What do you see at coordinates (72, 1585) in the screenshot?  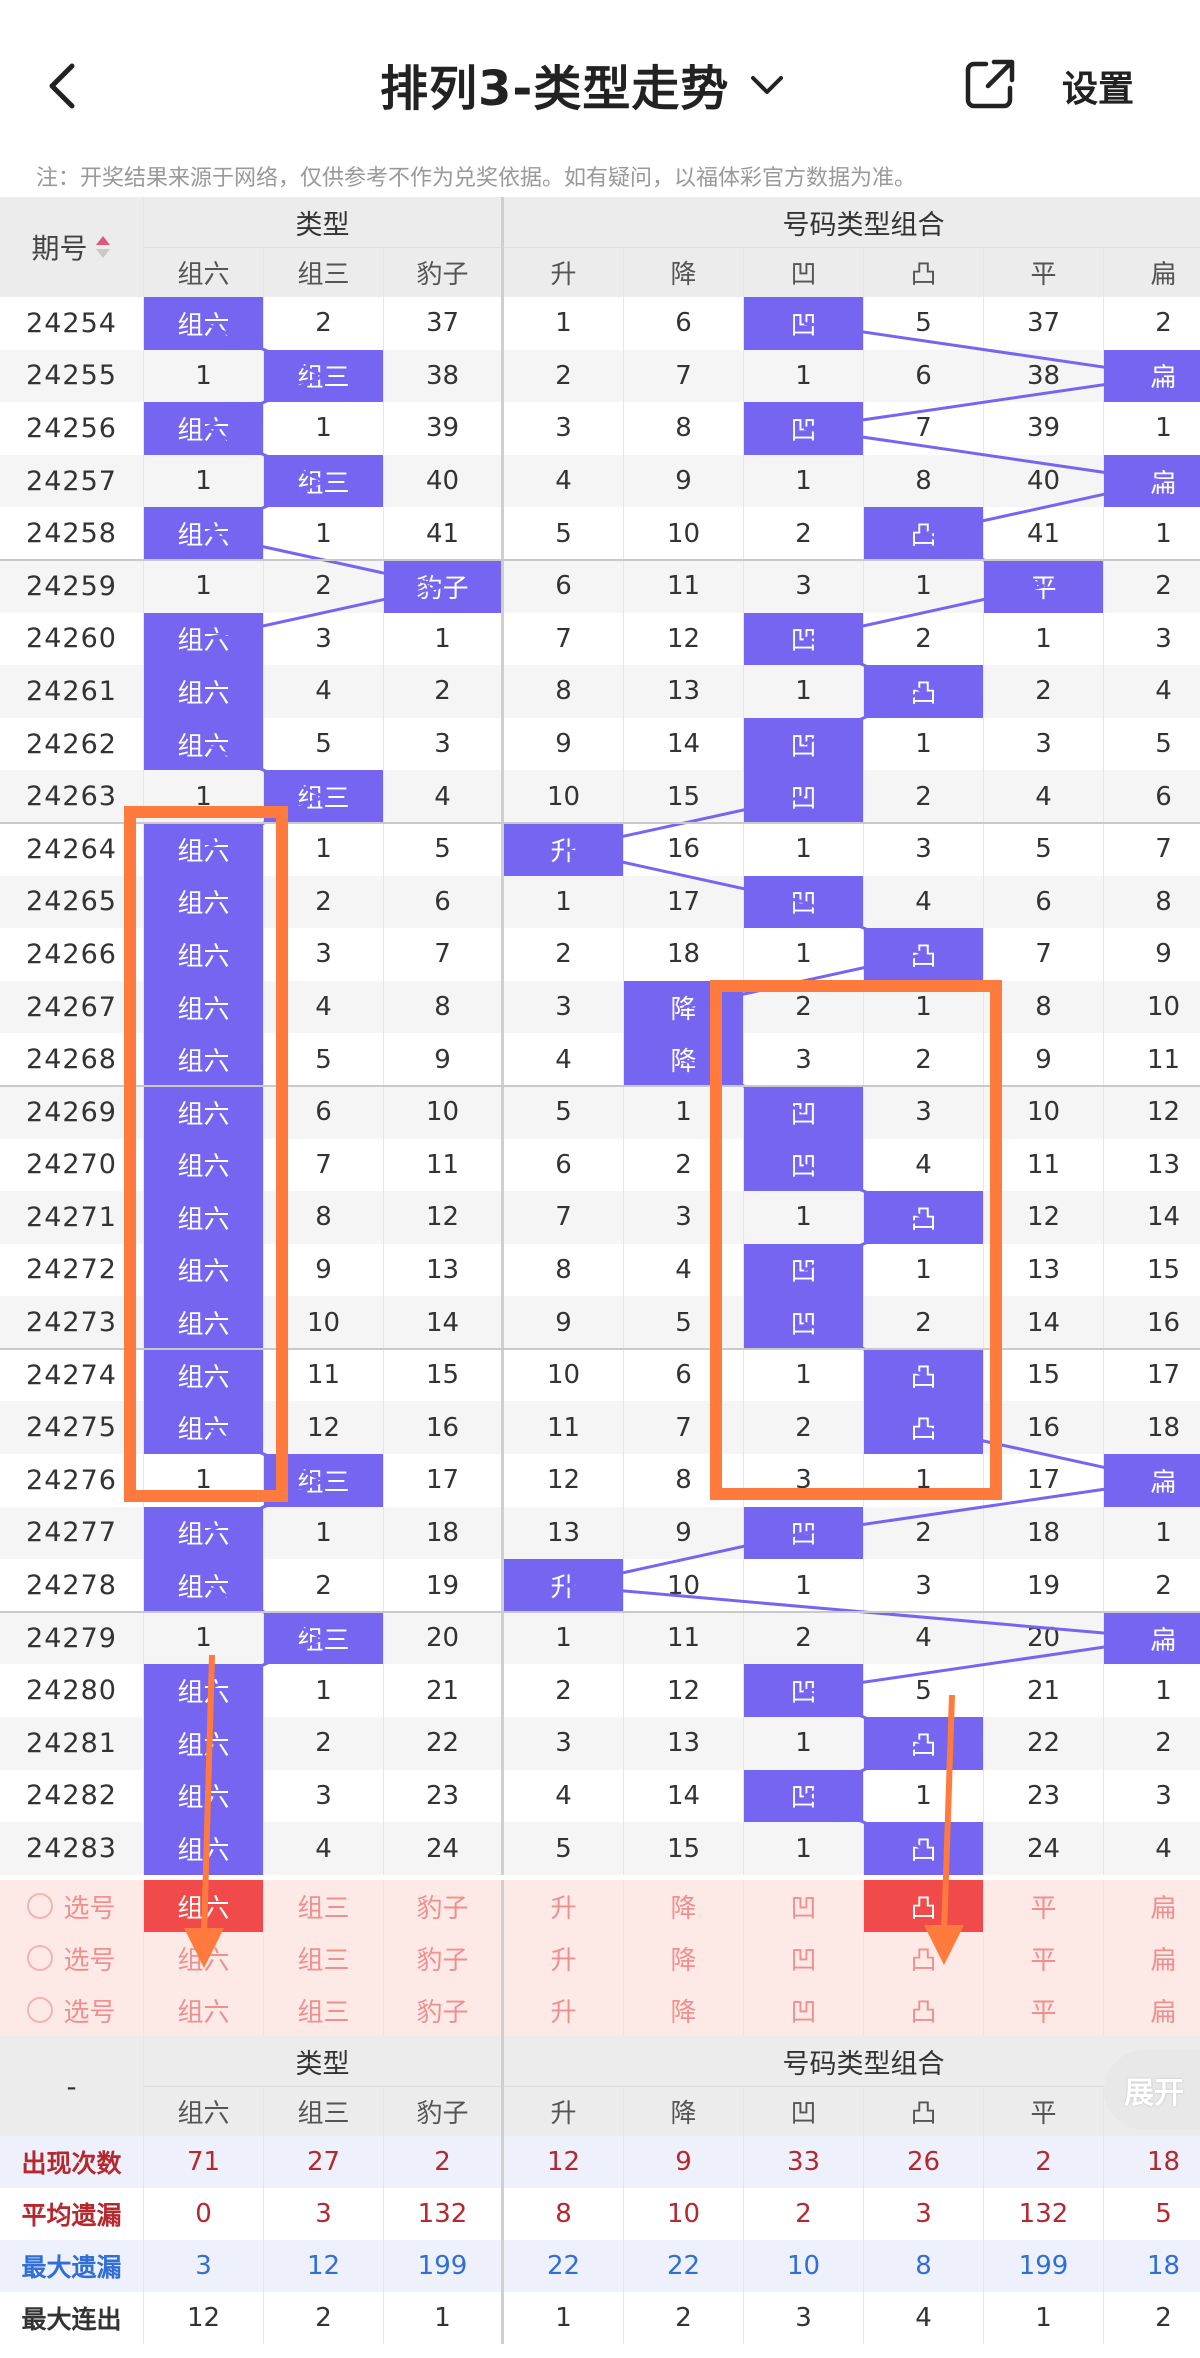 I see `period-number: 24278` at bounding box center [72, 1585].